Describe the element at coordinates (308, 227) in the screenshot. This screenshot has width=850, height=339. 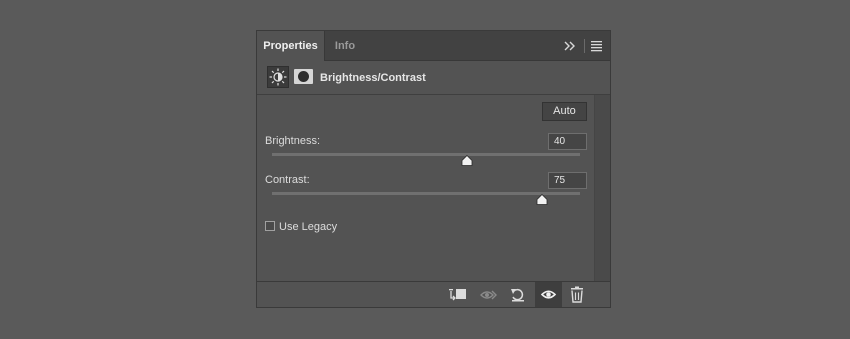
I see `use-legacy-label: Use Legacy` at that location.